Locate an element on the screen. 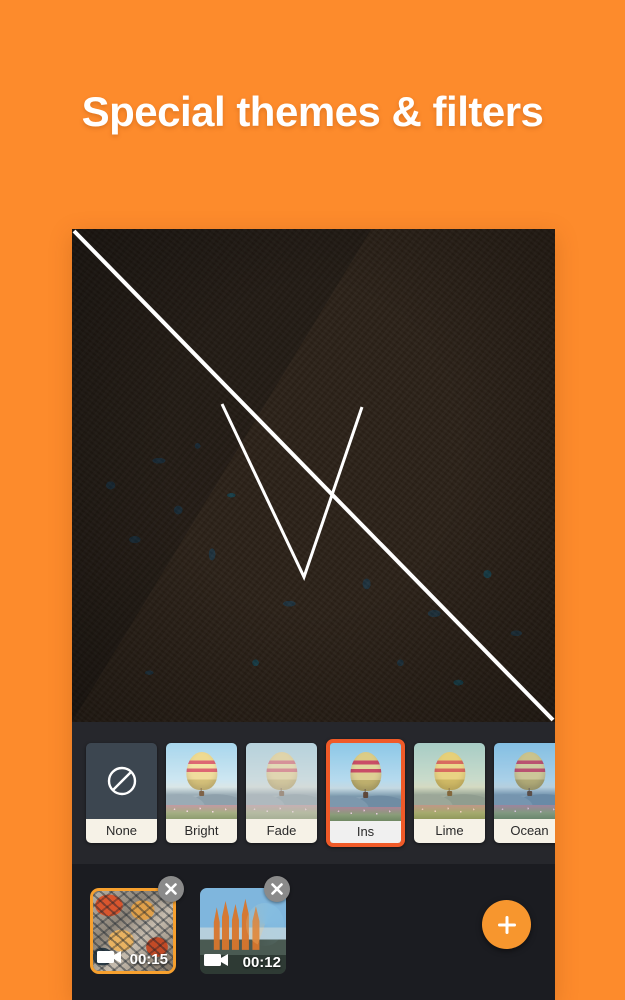 Image resolution: width=625 pixels, height=1000 pixels. clip-timeline: 00:15 00:12 is located at coordinates (313, 932).